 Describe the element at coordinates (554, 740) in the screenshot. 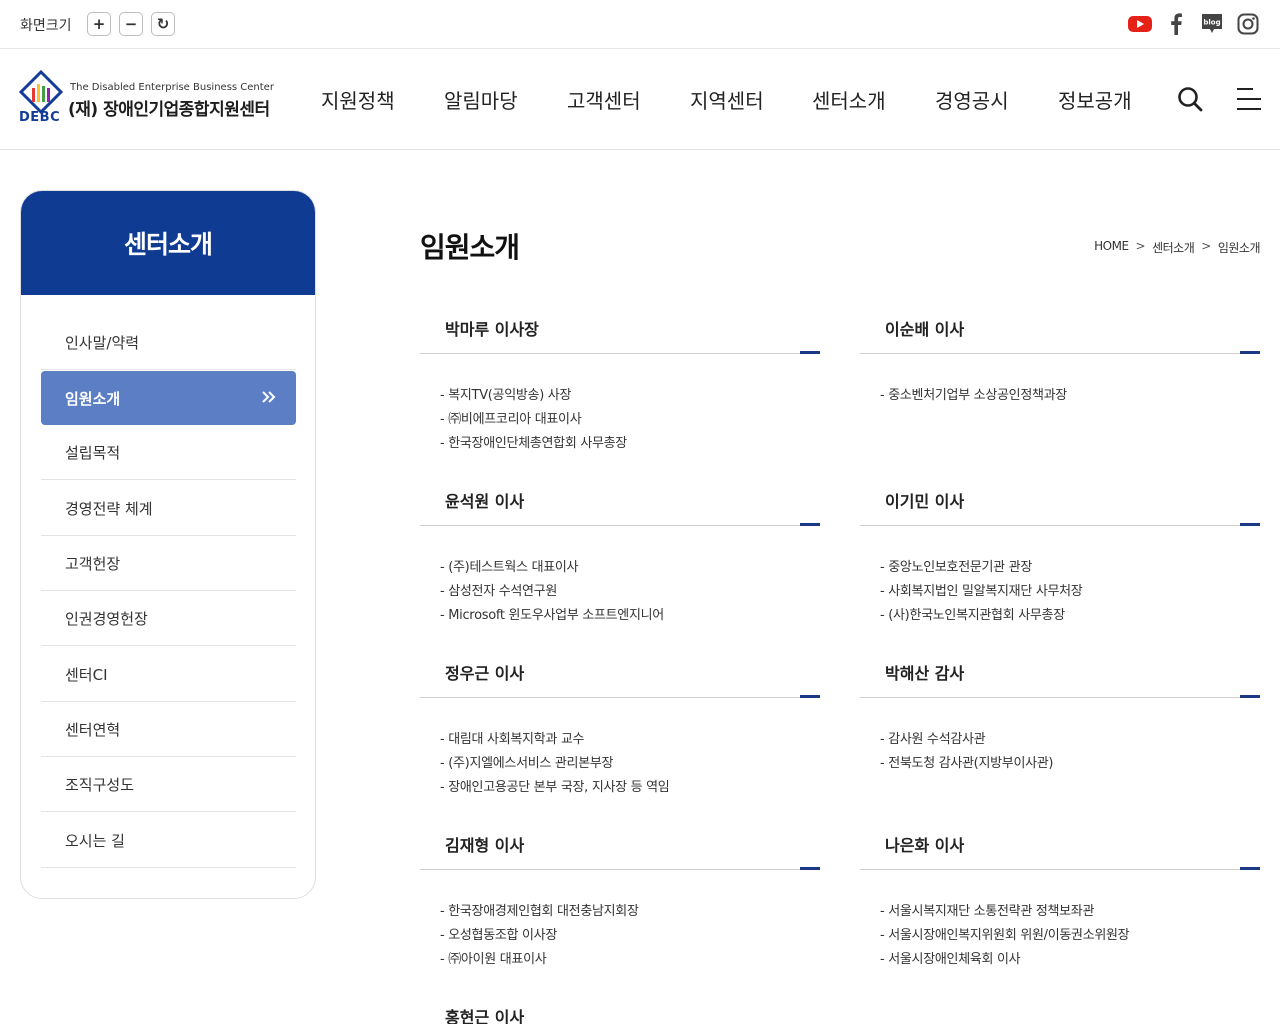

I see `executive-role: 대림대 사회복지학과 교수` at that location.